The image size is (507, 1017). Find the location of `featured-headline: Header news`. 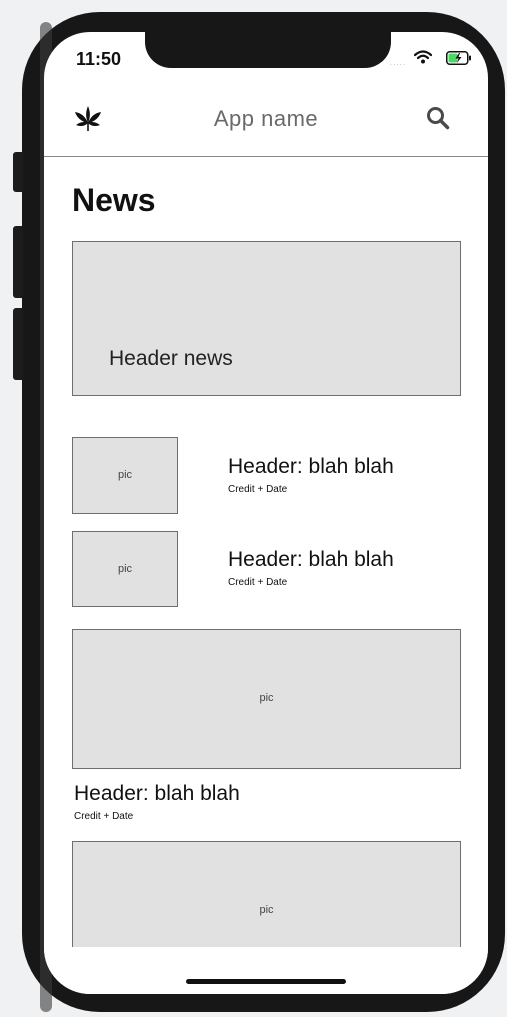

featured-headline: Header news is located at coordinates (171, 358).